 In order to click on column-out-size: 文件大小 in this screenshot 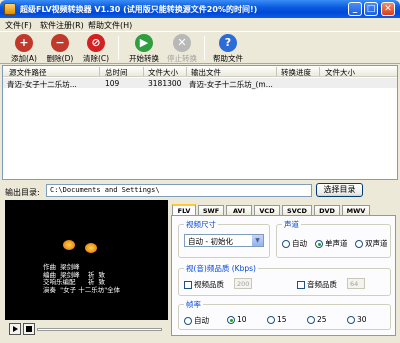, I will do `click(340, 72)`.